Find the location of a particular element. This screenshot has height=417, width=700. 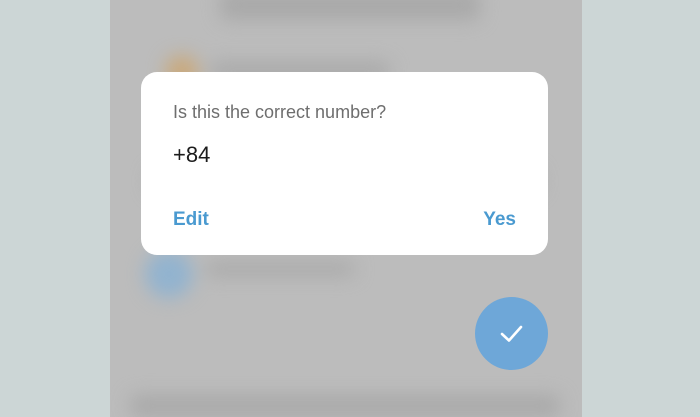

confirm-fab-button is located at coordinates (511, 333).